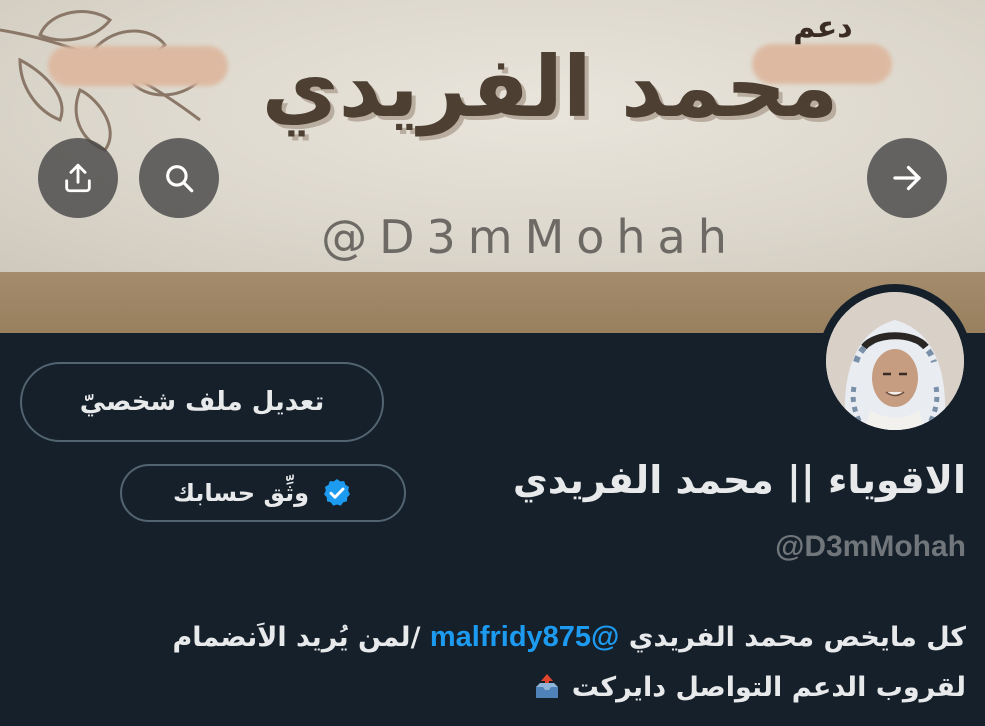 The image size is (985, 726). I want to click on bio-text-start: كل مايخص محمد الفريدي, so click(797, 637).